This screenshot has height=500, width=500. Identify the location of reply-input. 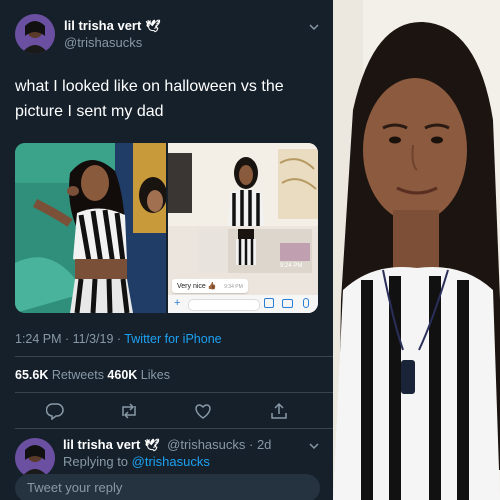
(167, 487).